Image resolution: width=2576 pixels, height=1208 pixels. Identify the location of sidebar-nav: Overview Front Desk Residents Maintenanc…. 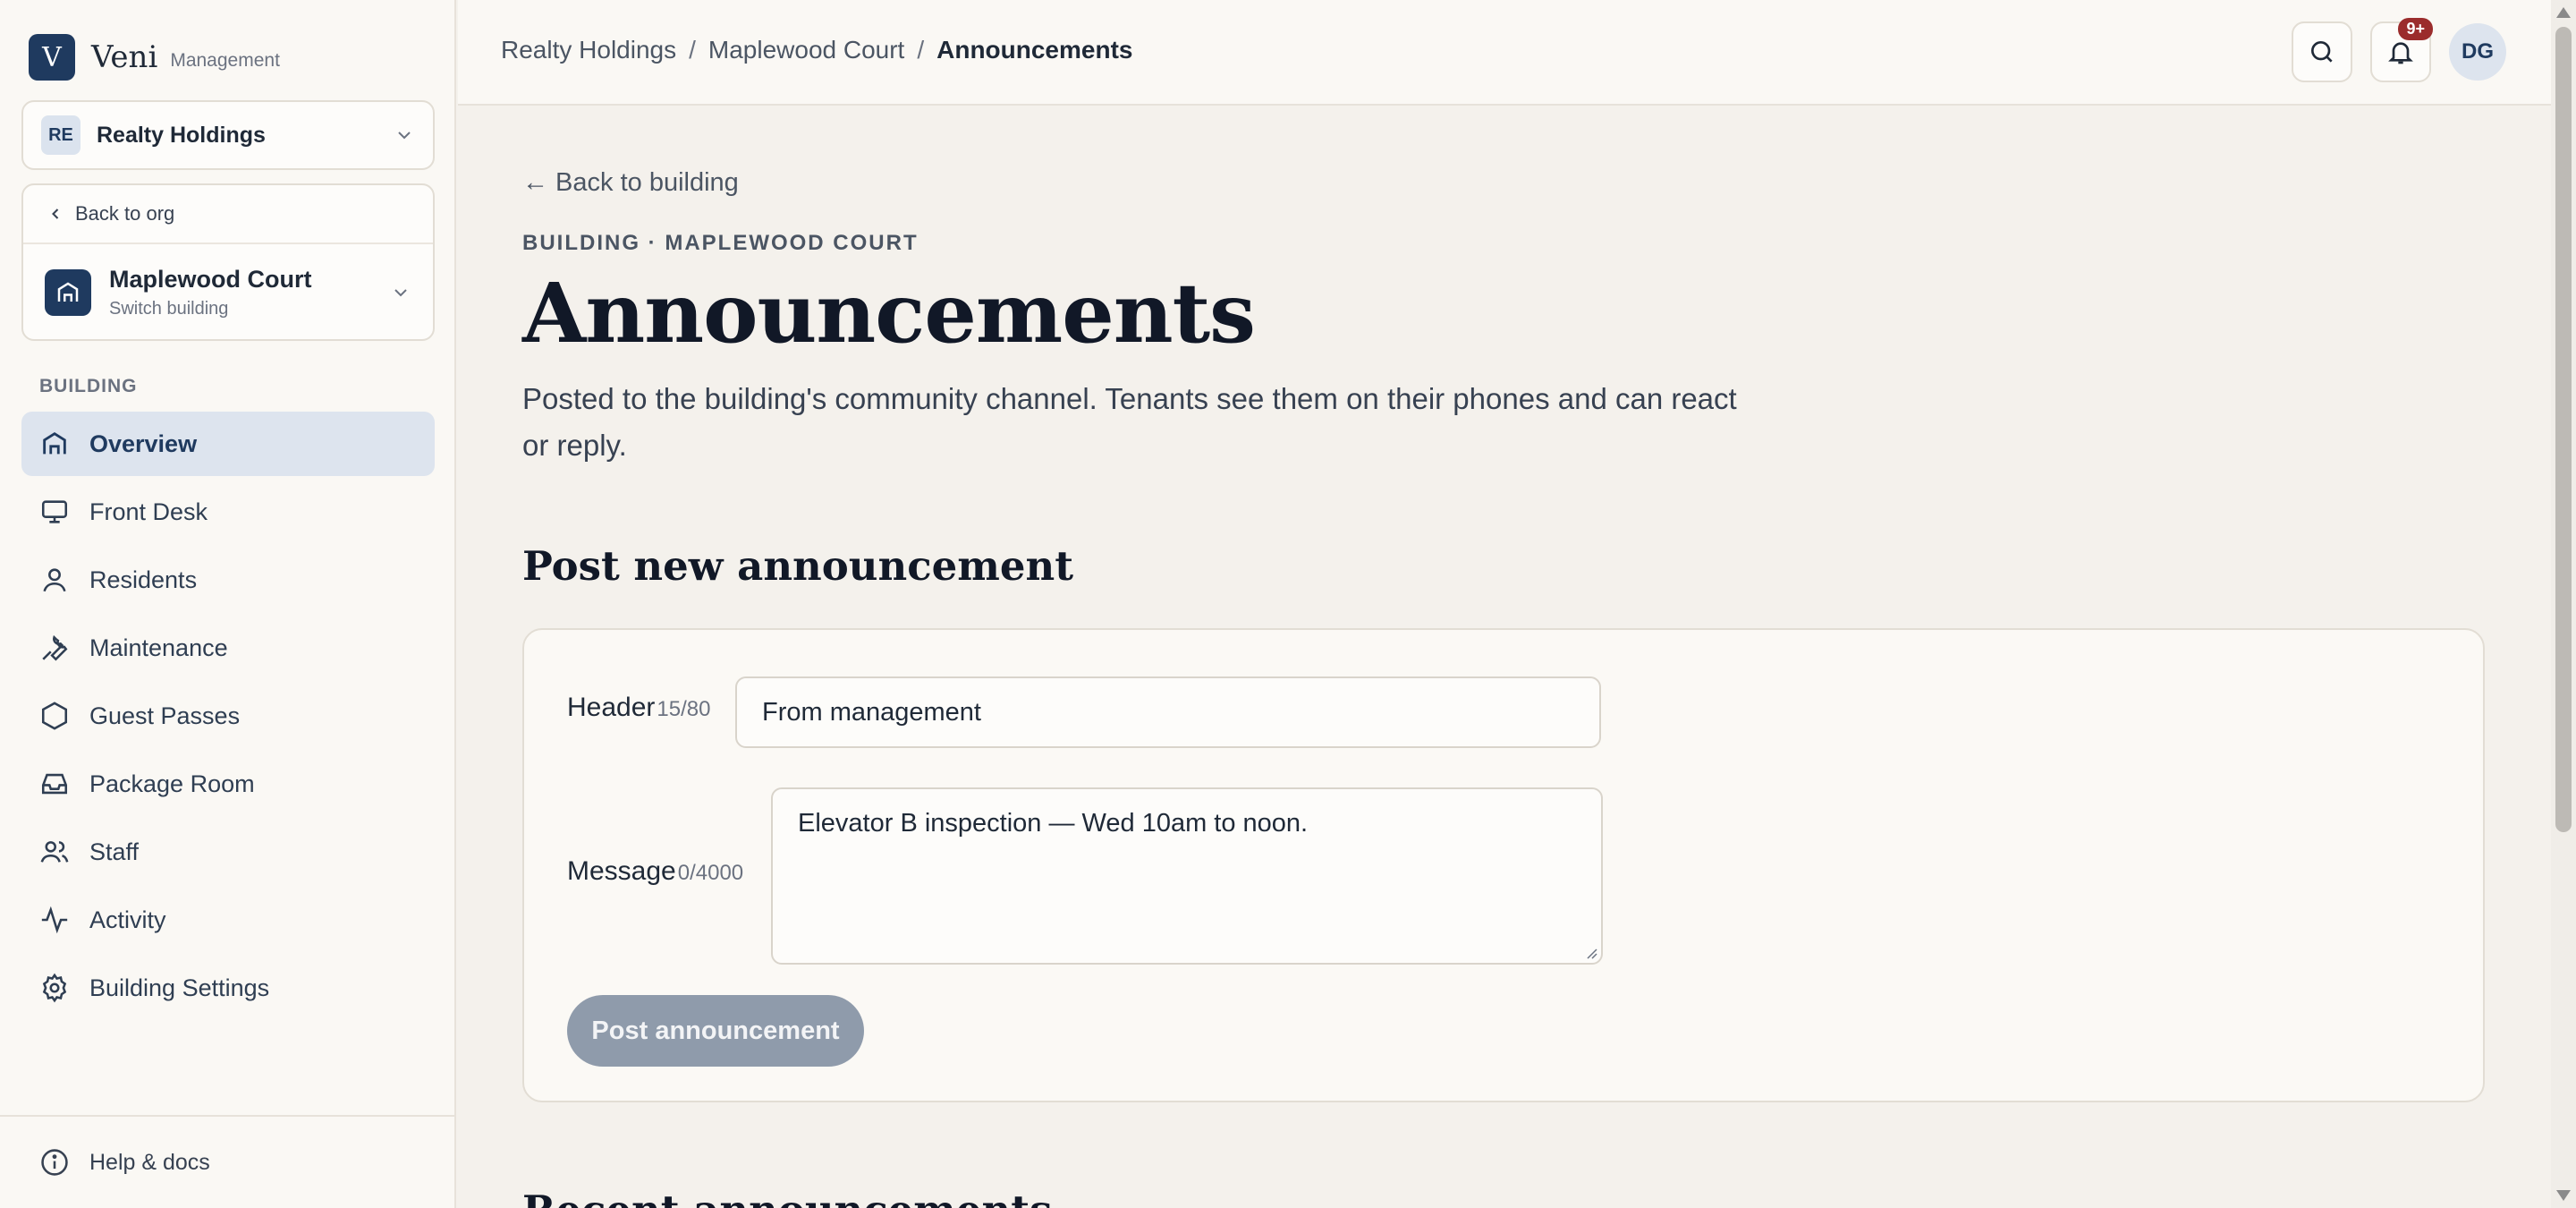
(228, 718).